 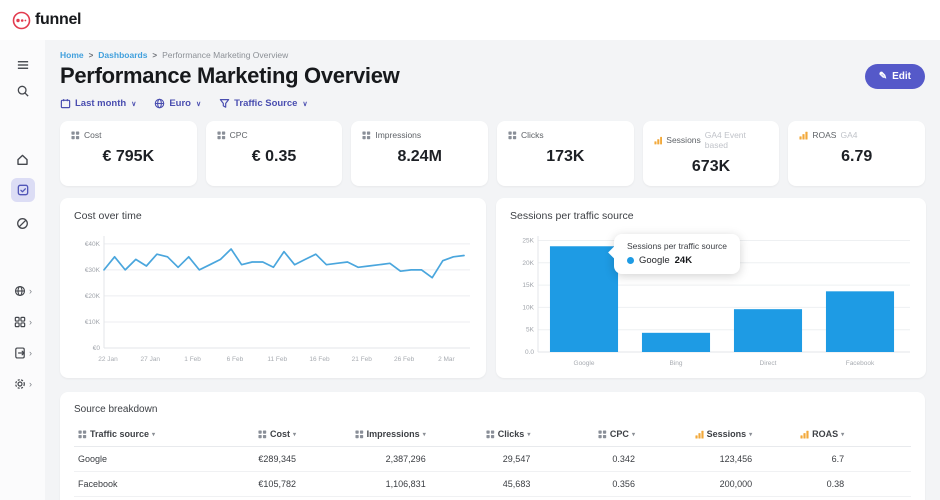 I want to click on home-icon, so click(x=23, y=159).